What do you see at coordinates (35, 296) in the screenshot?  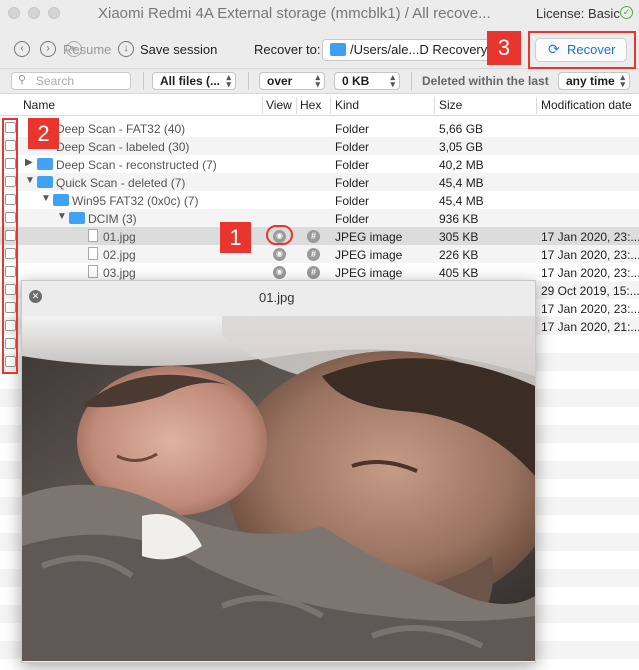 I see `close-icon: ✕` at bounding box center [35, 296].